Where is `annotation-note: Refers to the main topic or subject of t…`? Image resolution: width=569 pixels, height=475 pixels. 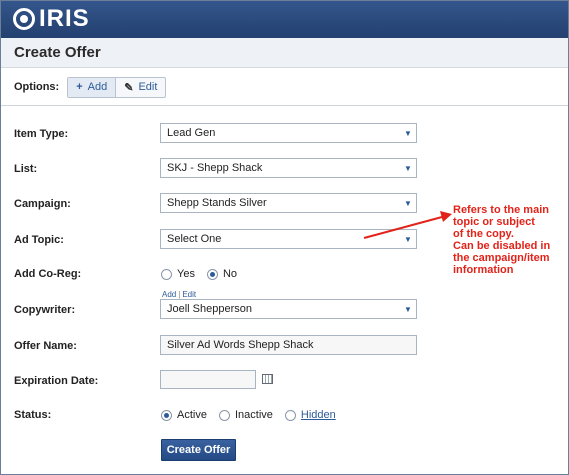 annotation-note: Refers to the main topic or subject of t… is located at coordinates (509, 240).